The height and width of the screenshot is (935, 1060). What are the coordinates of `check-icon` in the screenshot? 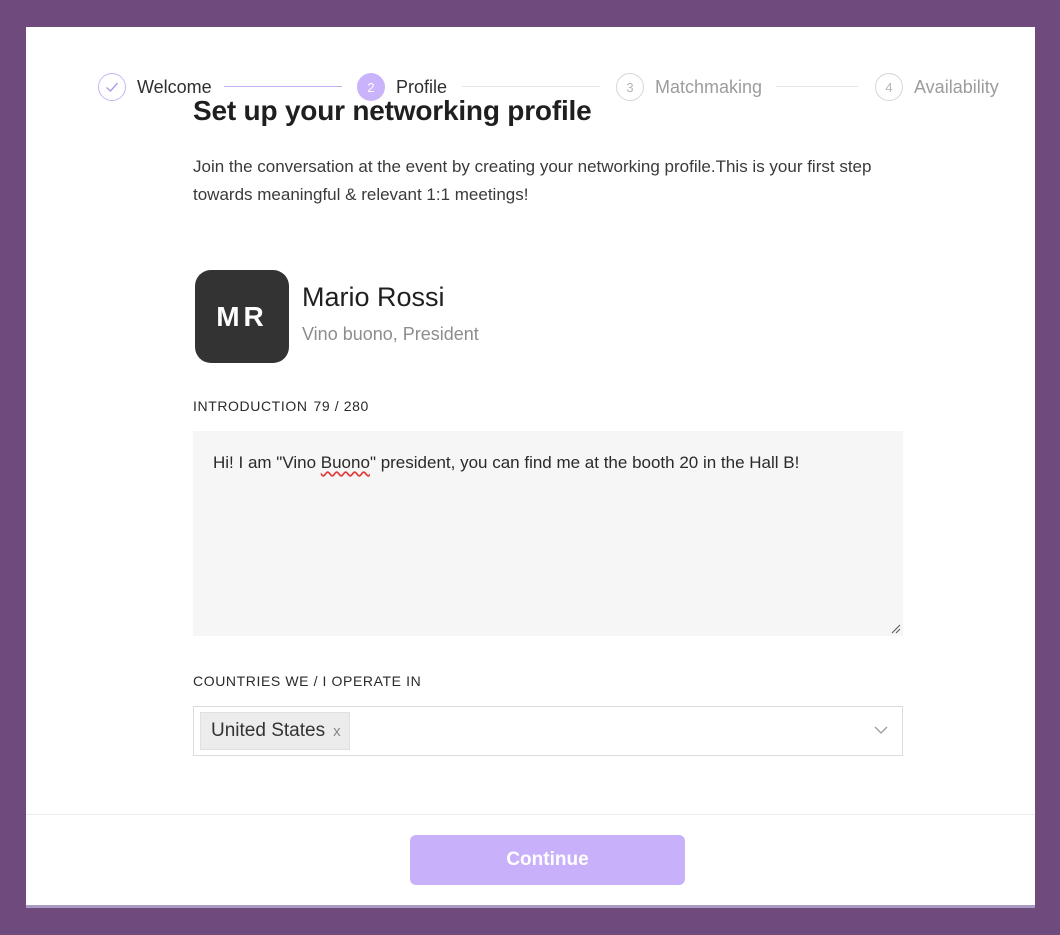 It's located at (112, 87).